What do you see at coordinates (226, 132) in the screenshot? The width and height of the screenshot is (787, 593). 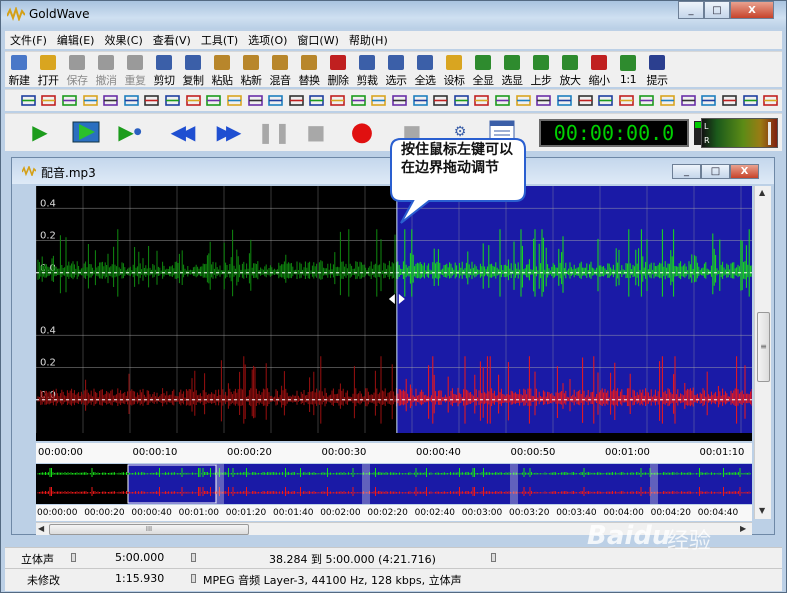 I see `fast-forward-icon: ▶▶` at bounding box center [226, 132].